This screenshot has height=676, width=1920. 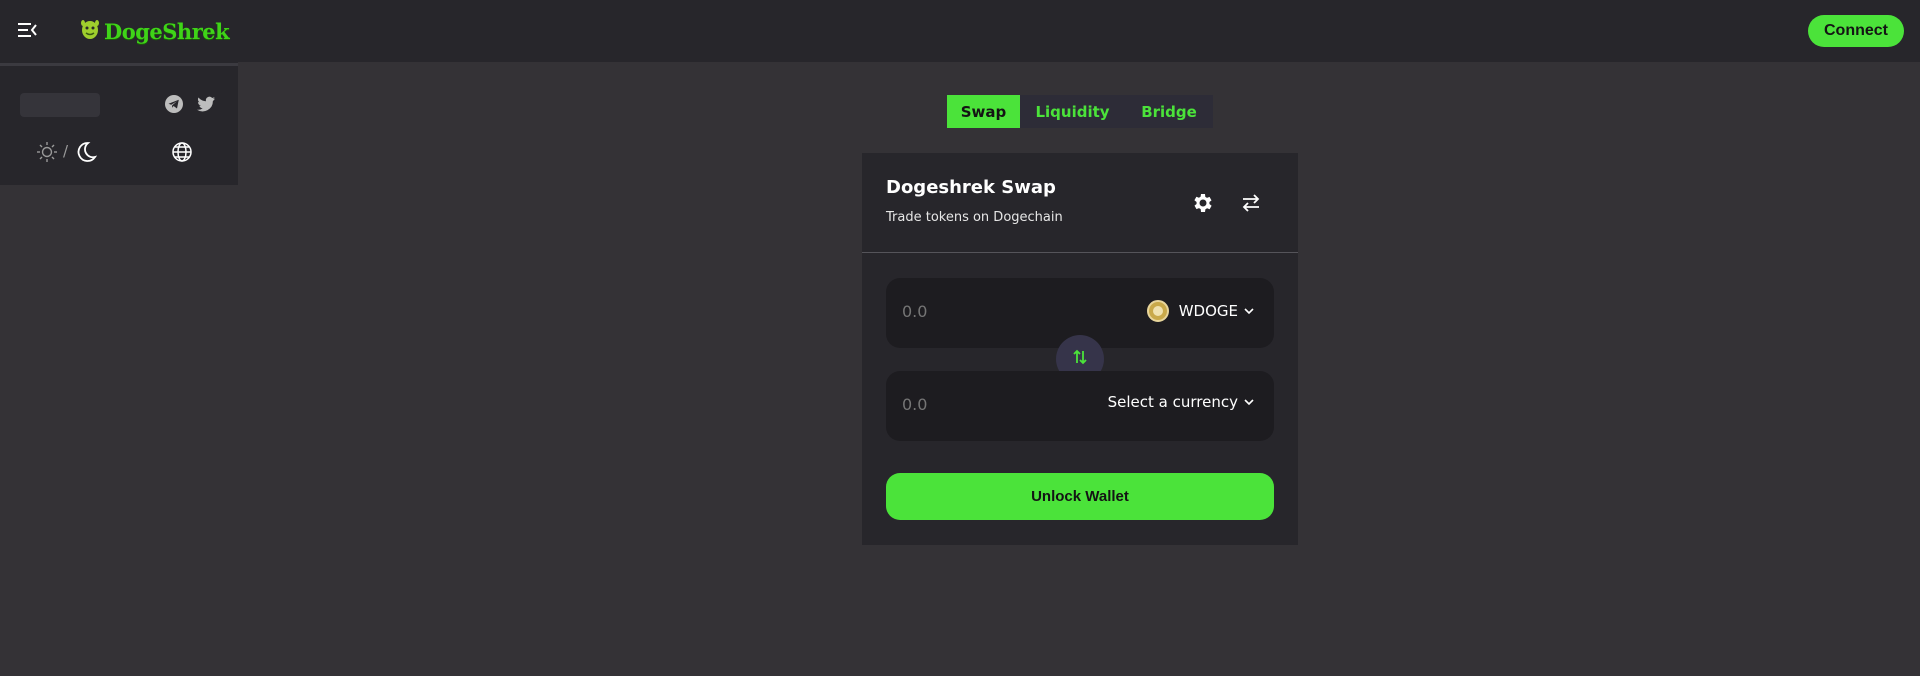 What do you see at coordinates (974, 217) in the screenshot?
I see `swap-subtitle: Trade tokens on Dogechain` at bounding box center [974, 217].